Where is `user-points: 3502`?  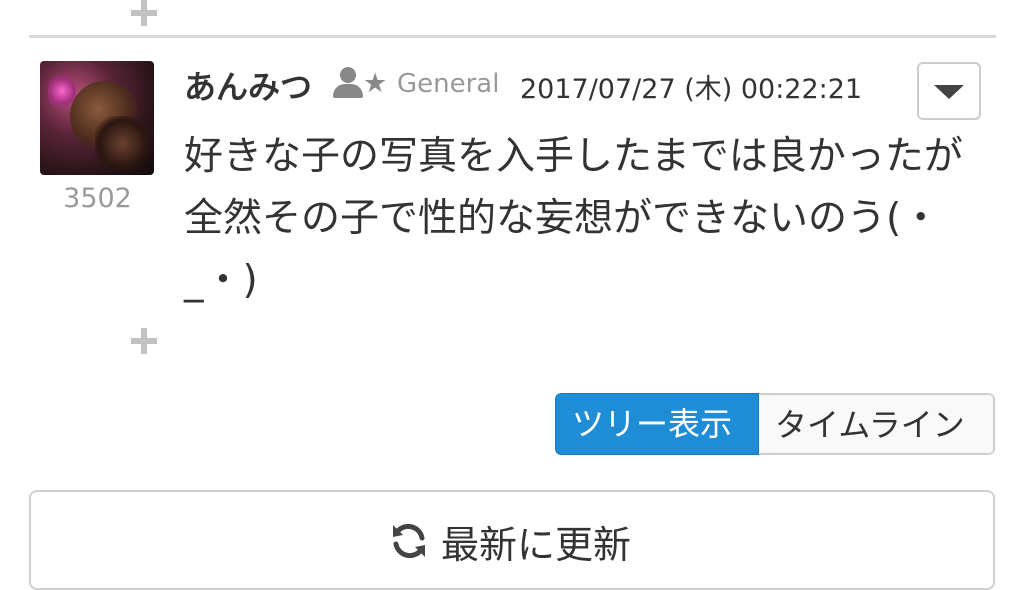
user-points: 3502 is located at coordinates (97, 198).